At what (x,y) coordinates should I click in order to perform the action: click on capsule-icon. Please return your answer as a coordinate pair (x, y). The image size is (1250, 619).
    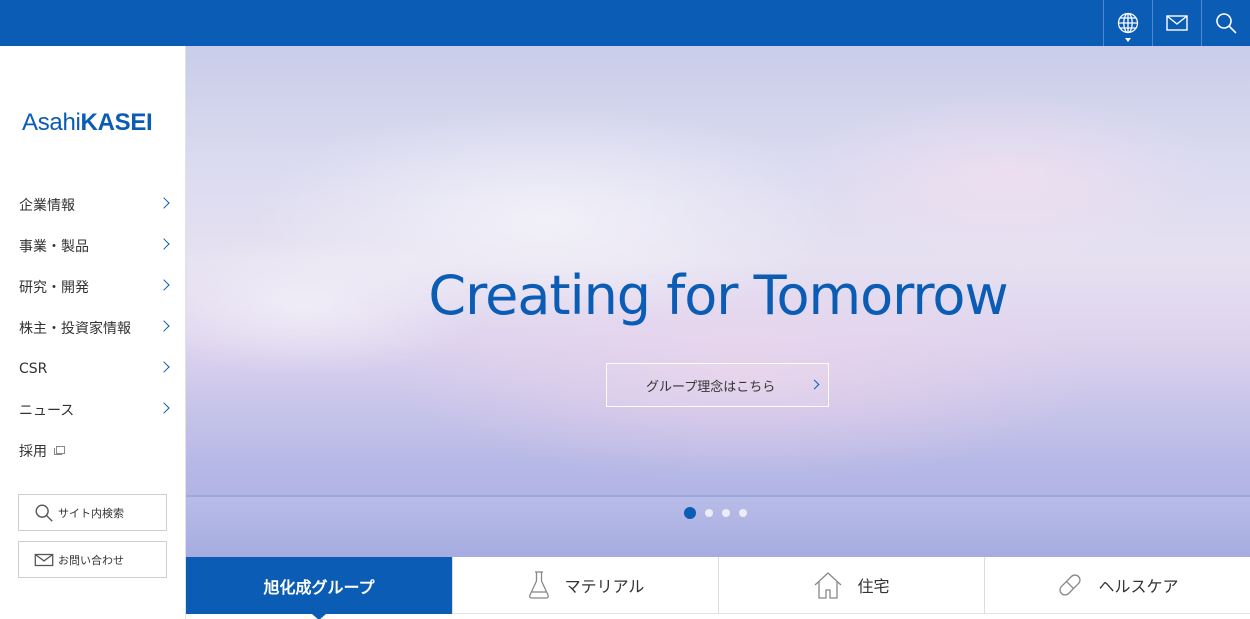
    Looking at the image, I should click on (1077, 585).